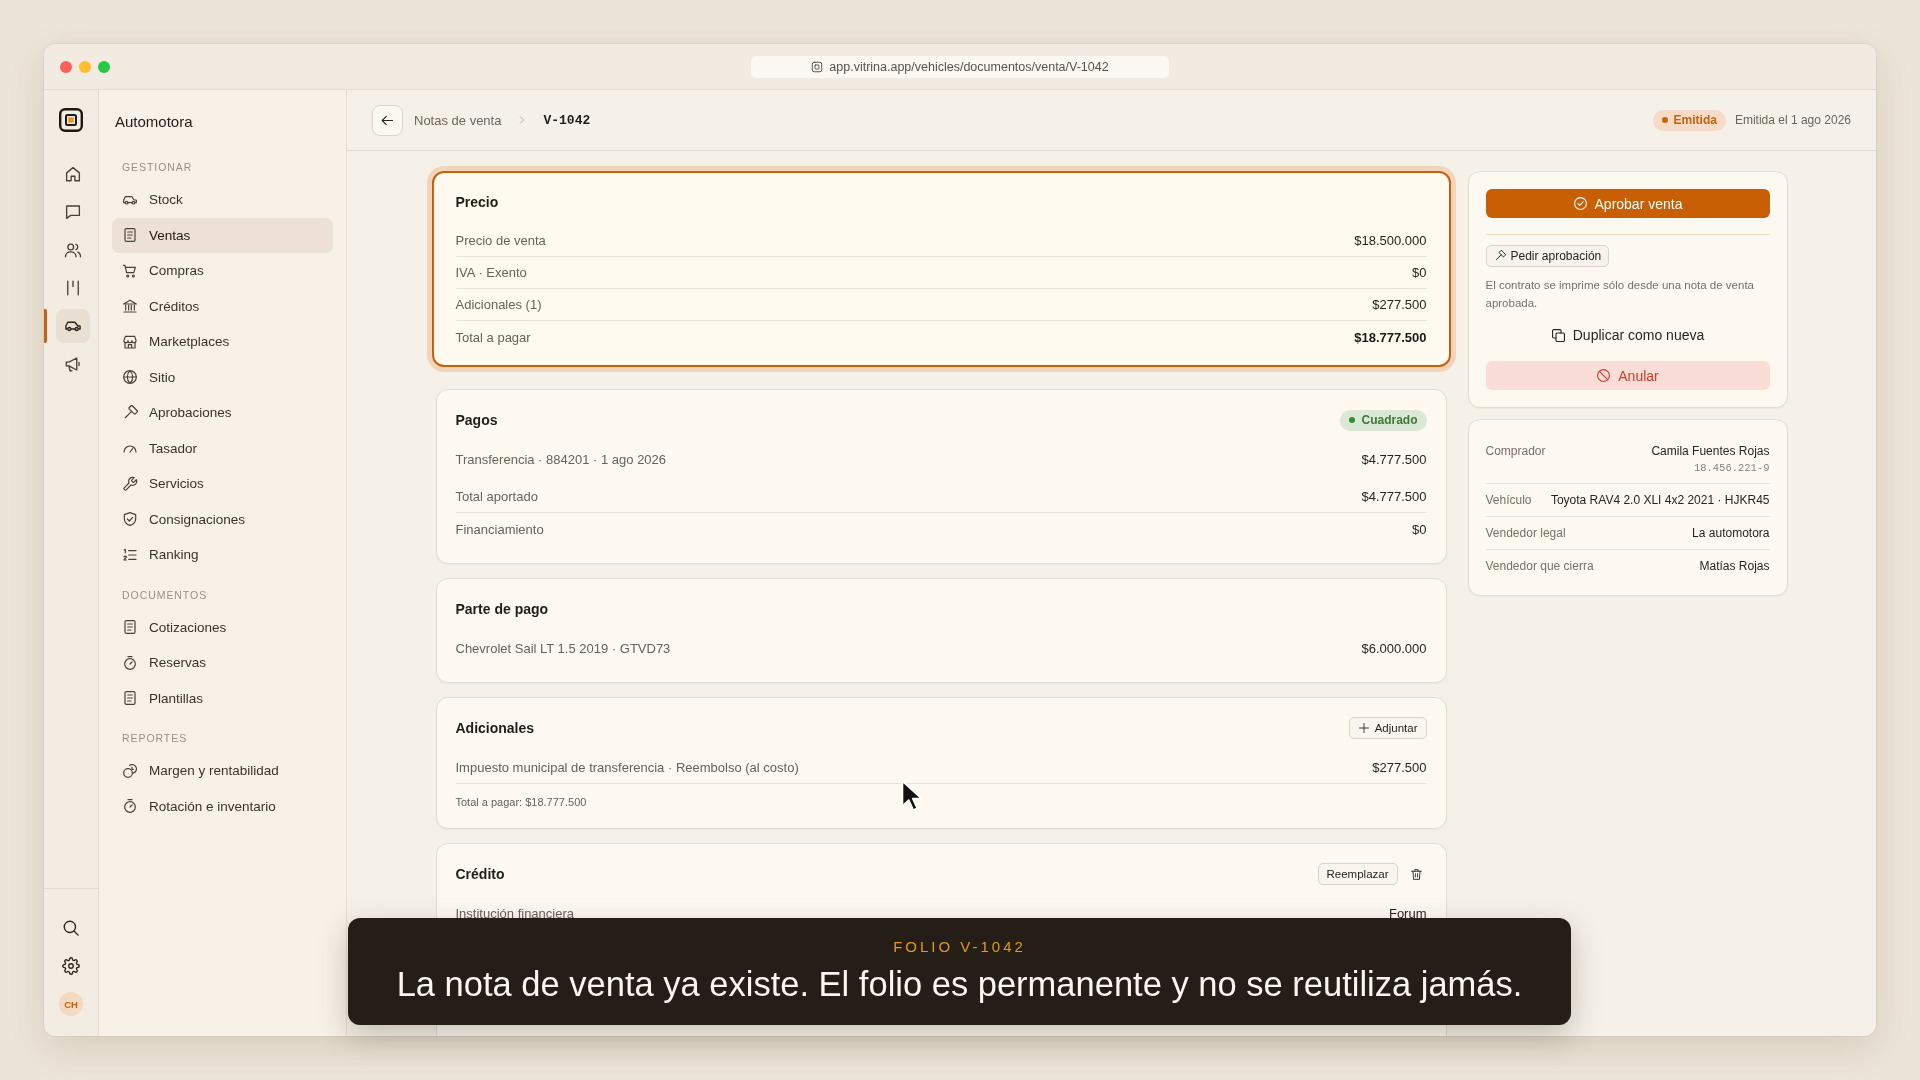 The width and height of the screenshot is (1920, 1080). I want to click on approve-button: Aprobar venta, so click(1627, 203).